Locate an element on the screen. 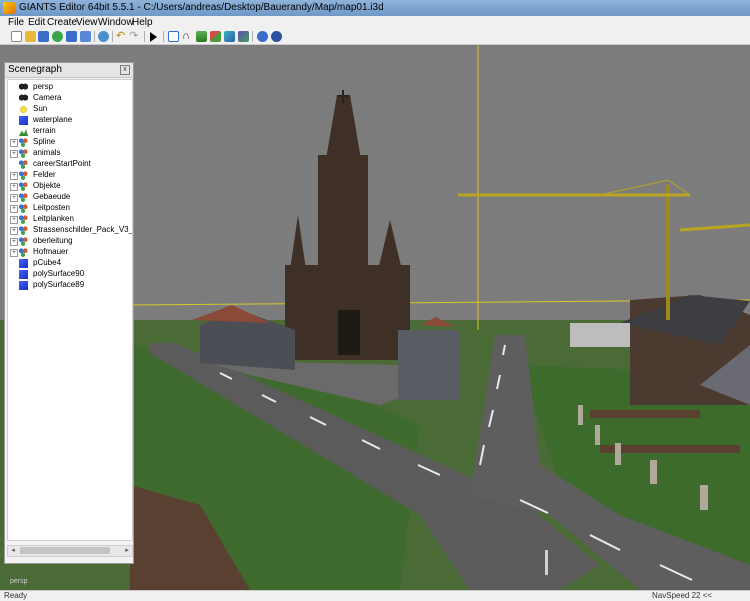  tree-item-hofmauer: + Hofmauer is located at coordinates (70, 252).